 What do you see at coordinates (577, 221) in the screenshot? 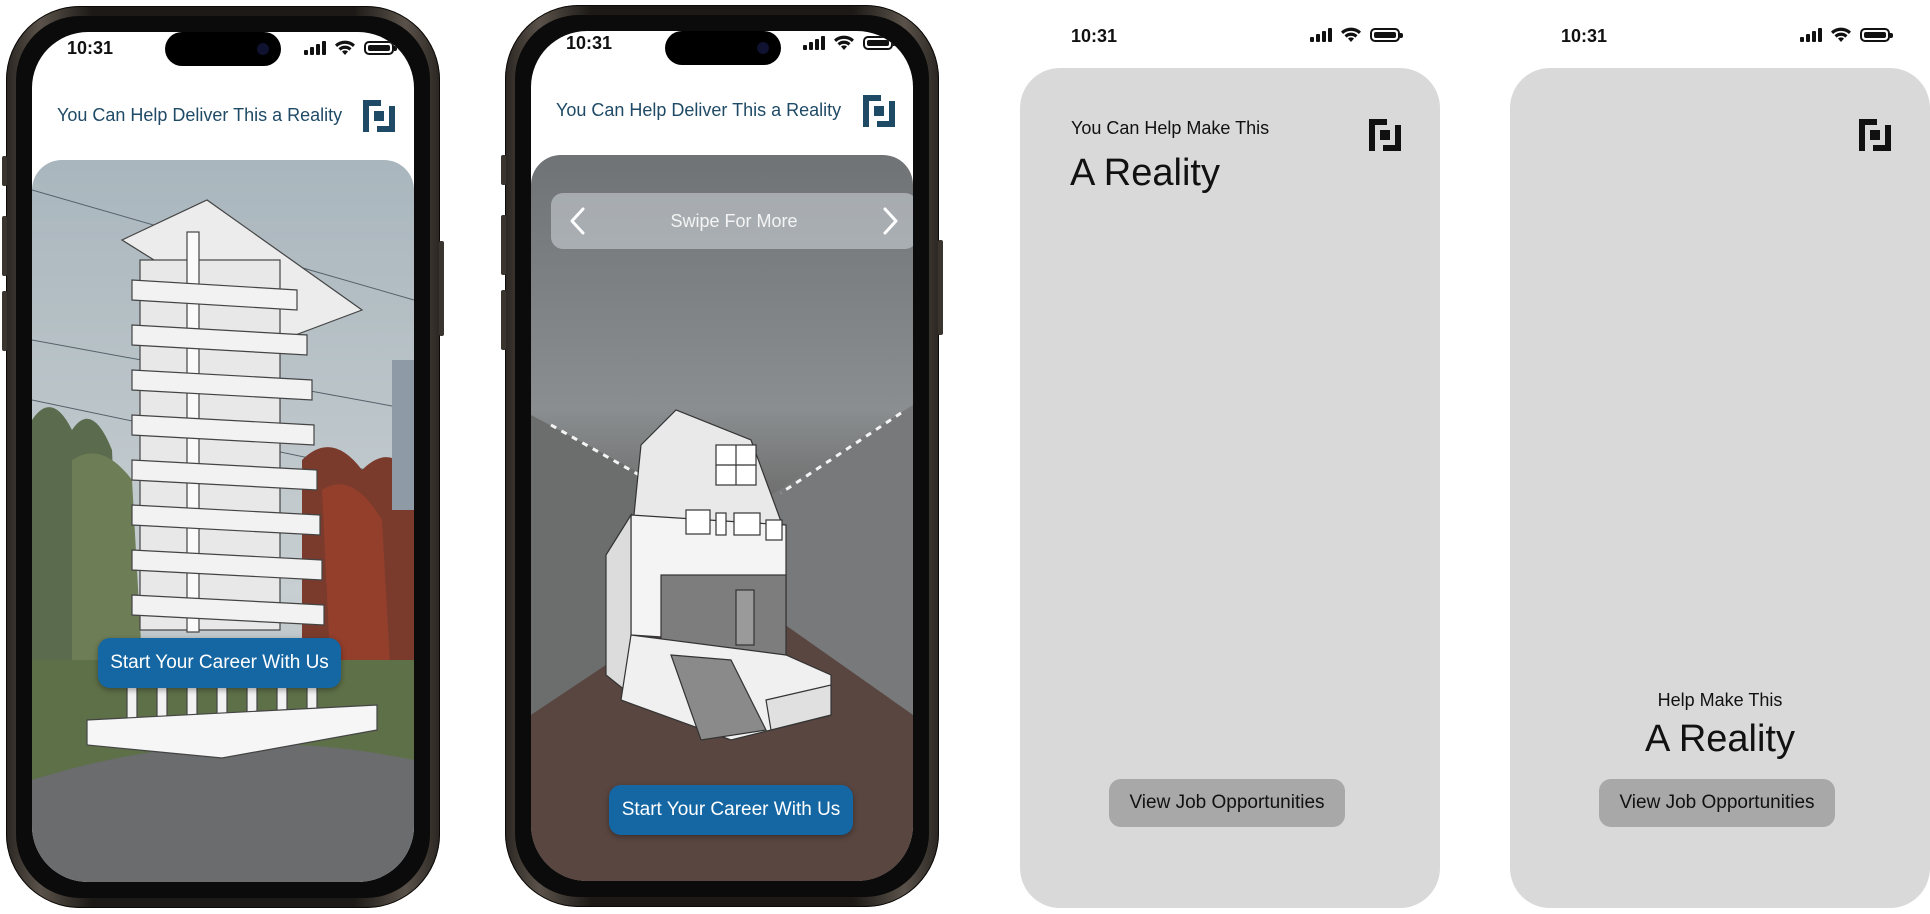
I see `chevron-left-icon` at bounding box center [577, 221].